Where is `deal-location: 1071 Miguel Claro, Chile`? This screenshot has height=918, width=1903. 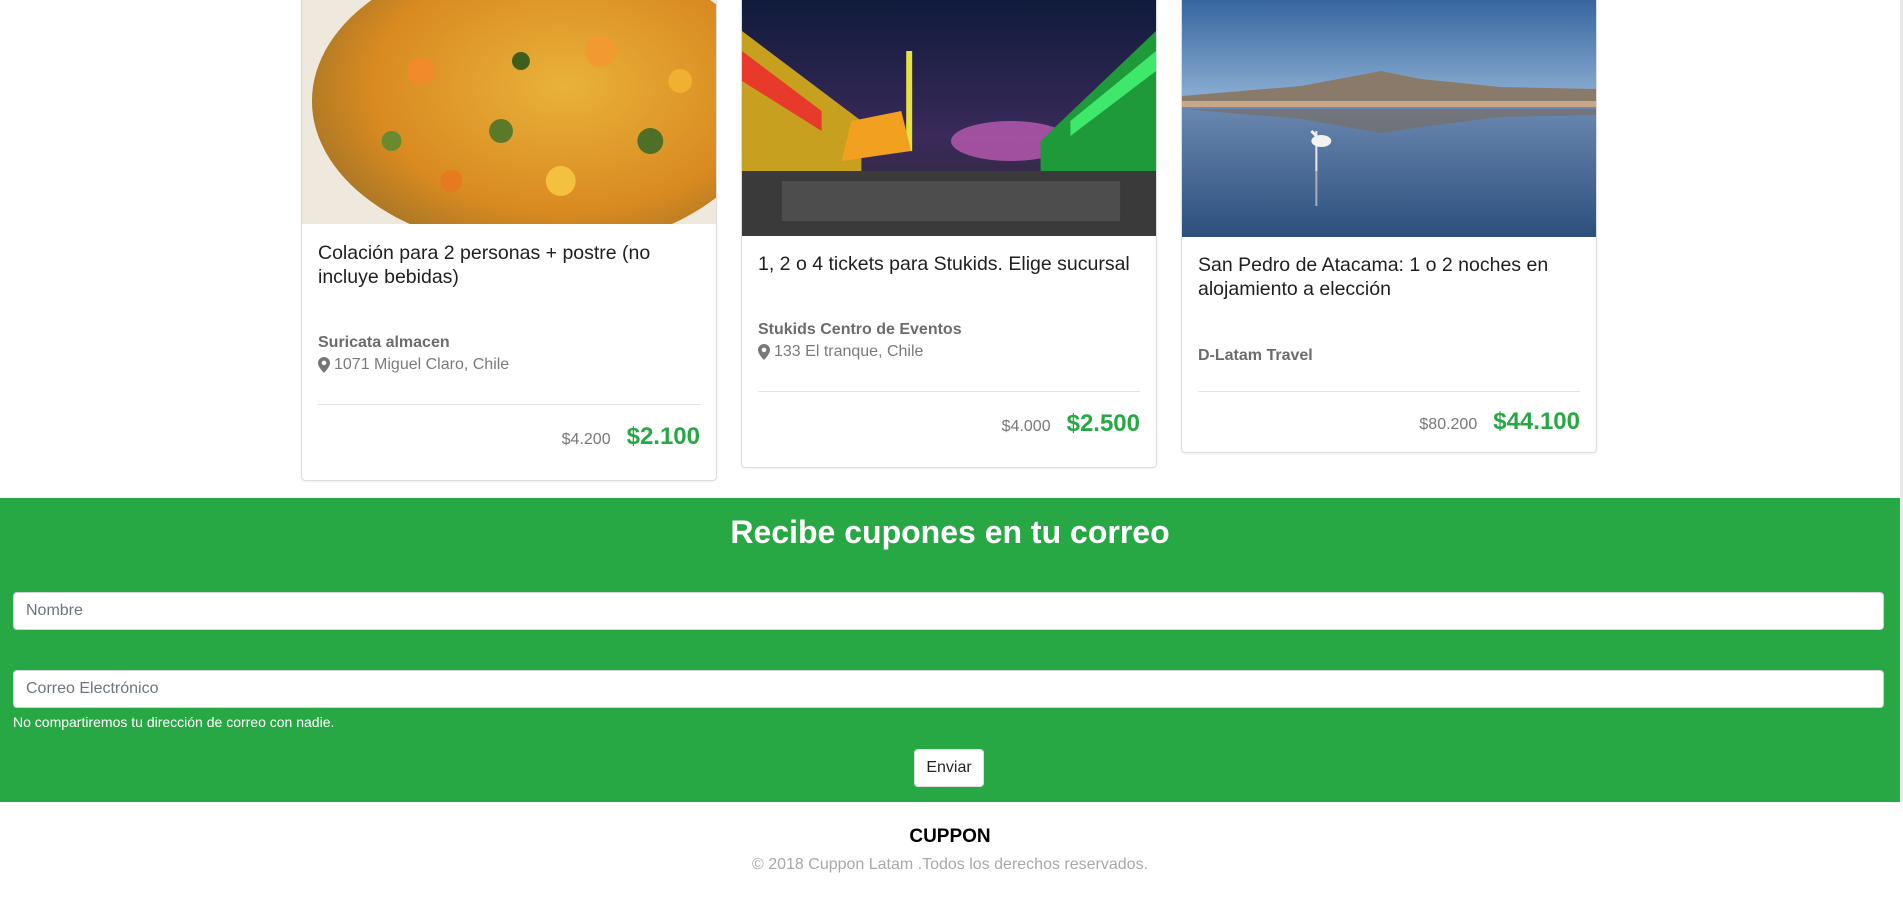
deal-location: 1071 Miguel Claro, Chile is located at coordinates (413, 365).